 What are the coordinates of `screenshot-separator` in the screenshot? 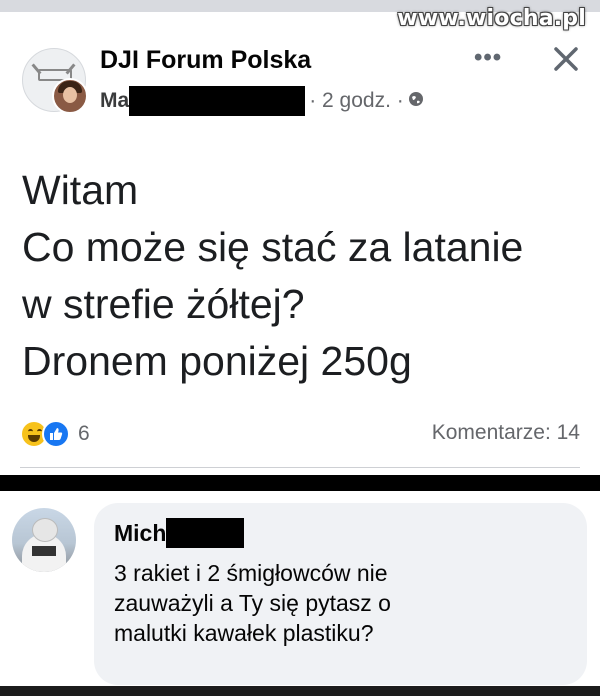 It's located at (300, 483).